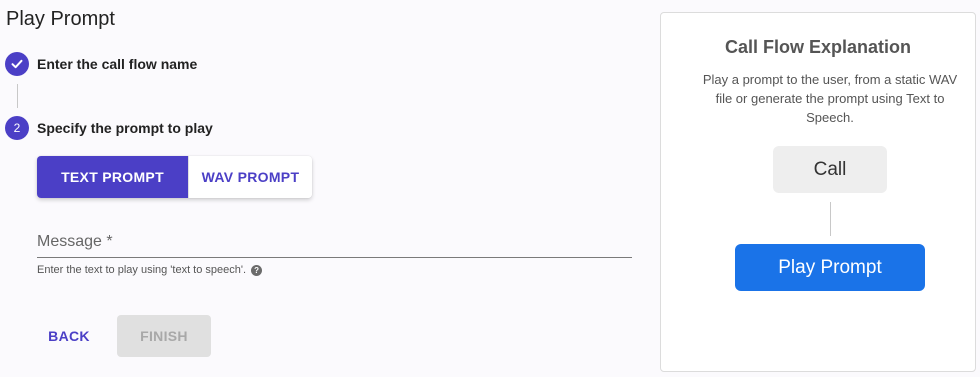 This screenshot has height=377, width=980. Describe the element at coordinates (60, 19) in the screenshot. I see `page-title: Play Prompt` at that location.